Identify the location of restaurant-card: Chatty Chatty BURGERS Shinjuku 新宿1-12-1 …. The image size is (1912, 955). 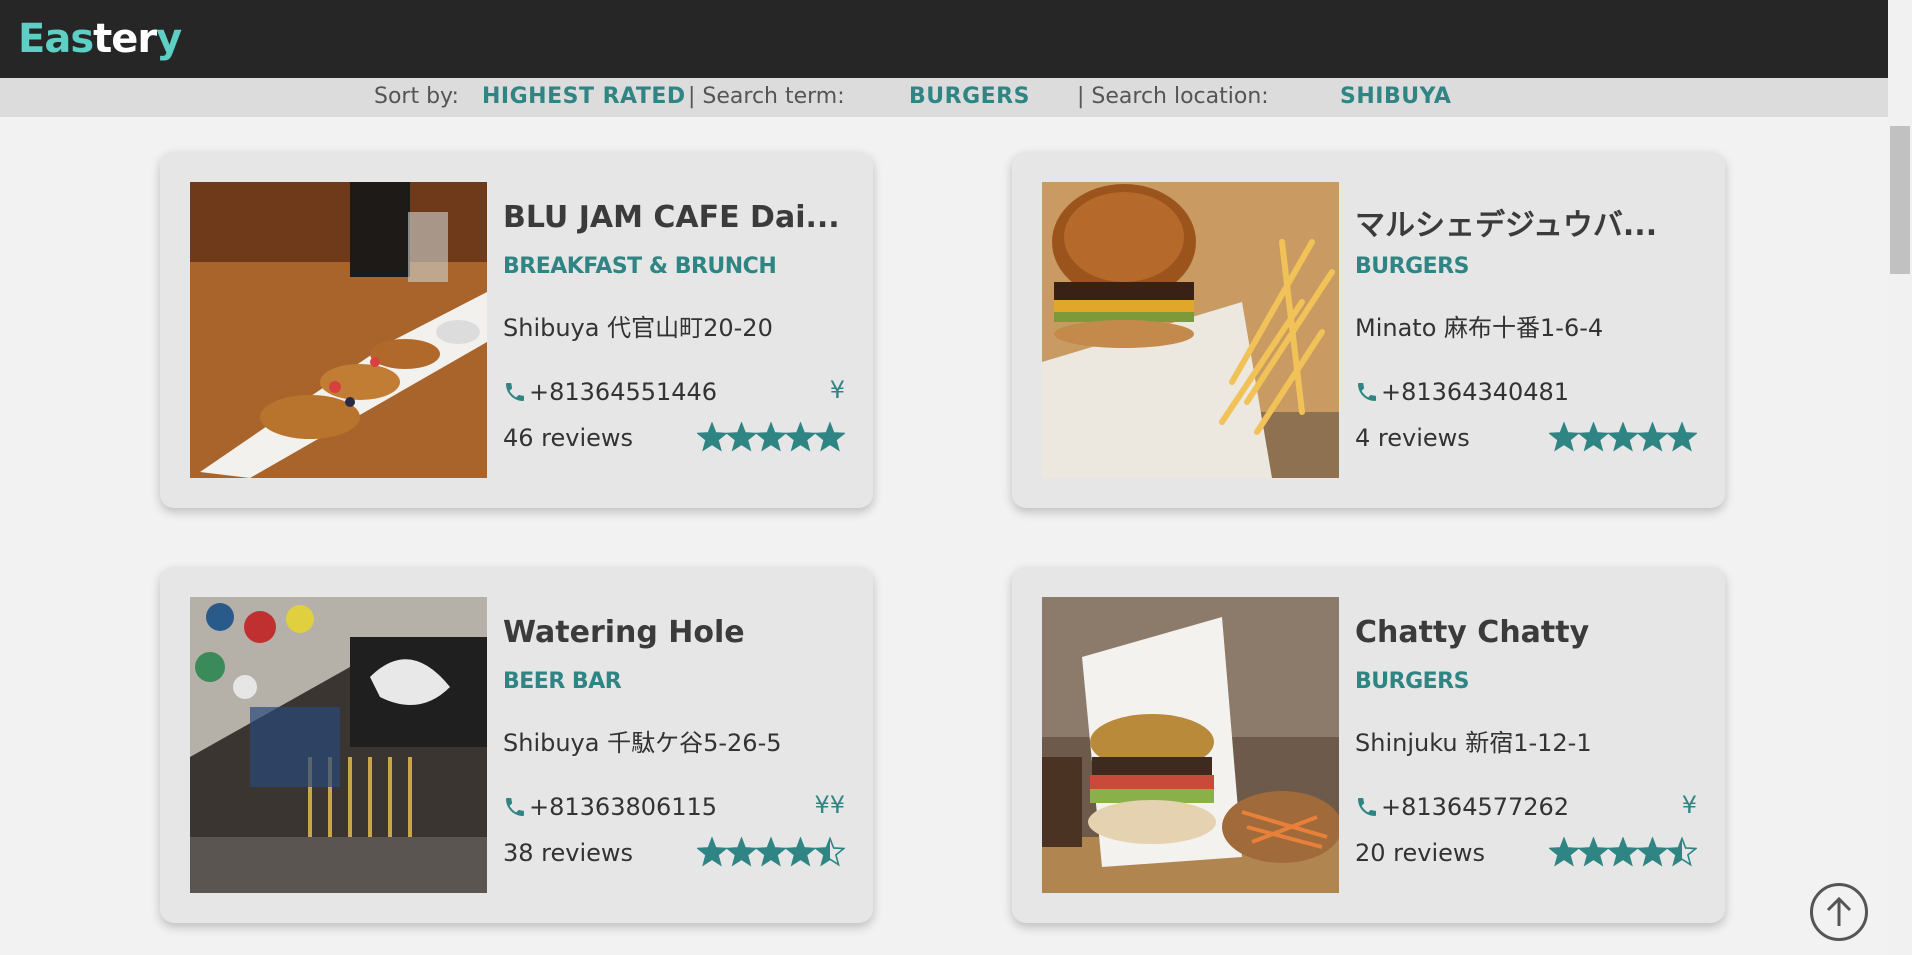
(1368, 745).